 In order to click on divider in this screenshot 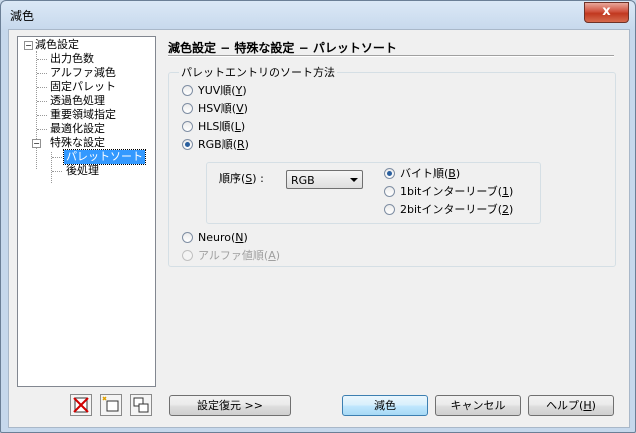, I will do `click(391, 56)`.